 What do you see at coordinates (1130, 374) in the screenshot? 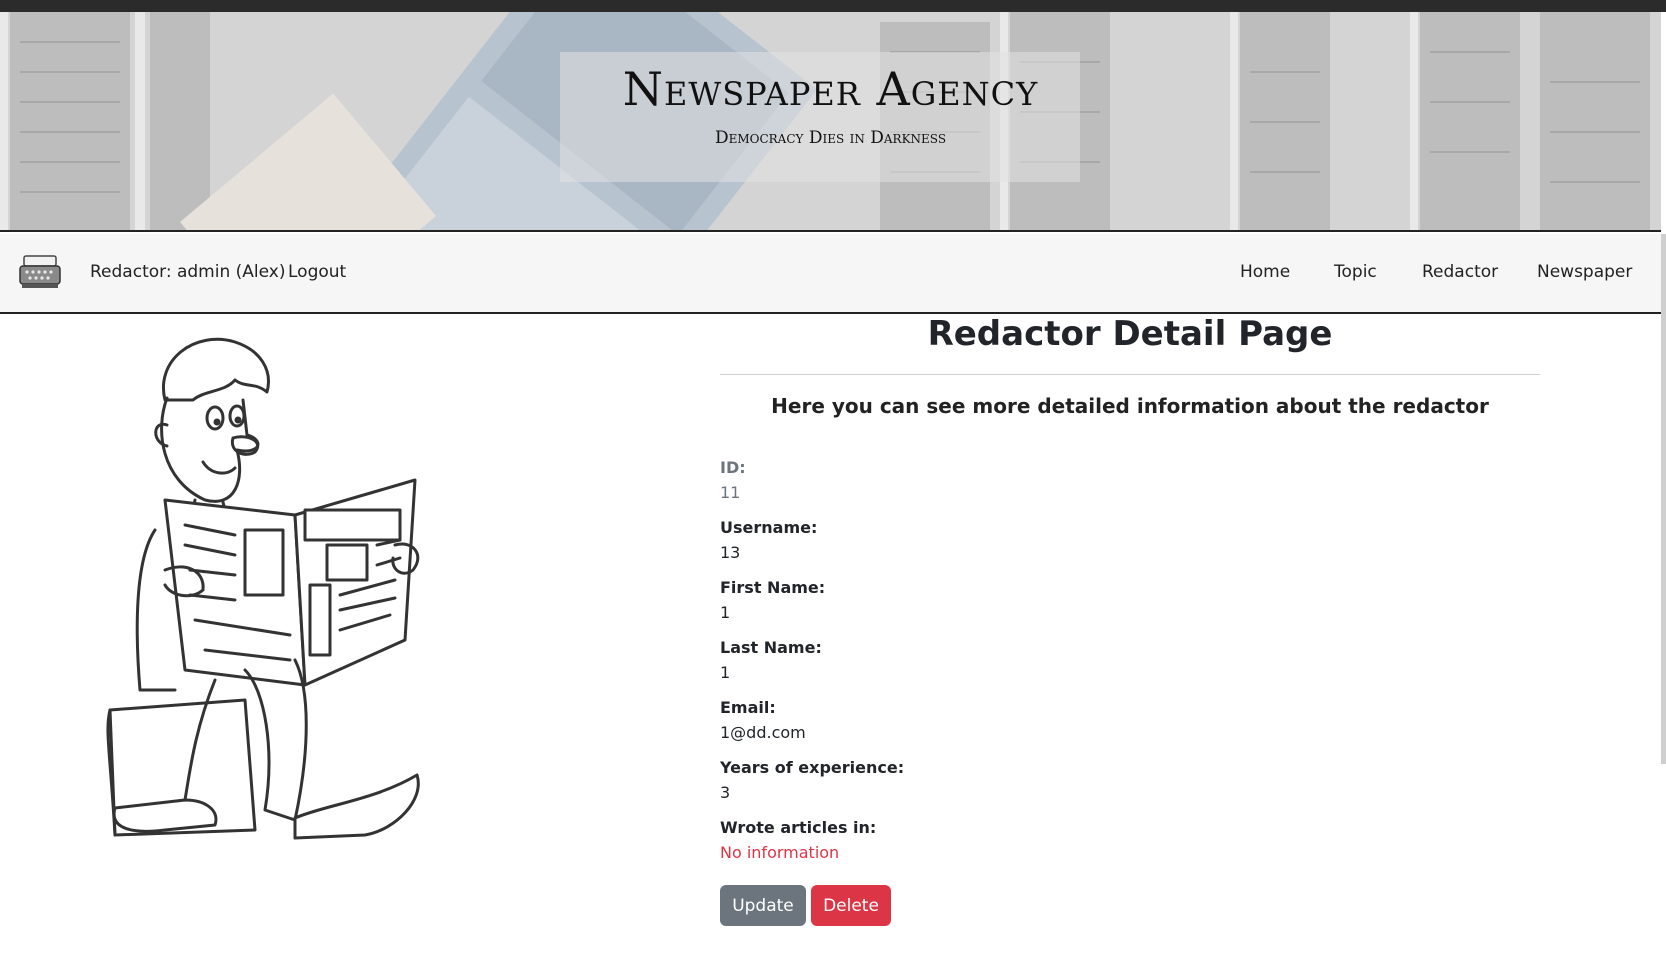
I see `divider` at bounding box center [1130, 374].